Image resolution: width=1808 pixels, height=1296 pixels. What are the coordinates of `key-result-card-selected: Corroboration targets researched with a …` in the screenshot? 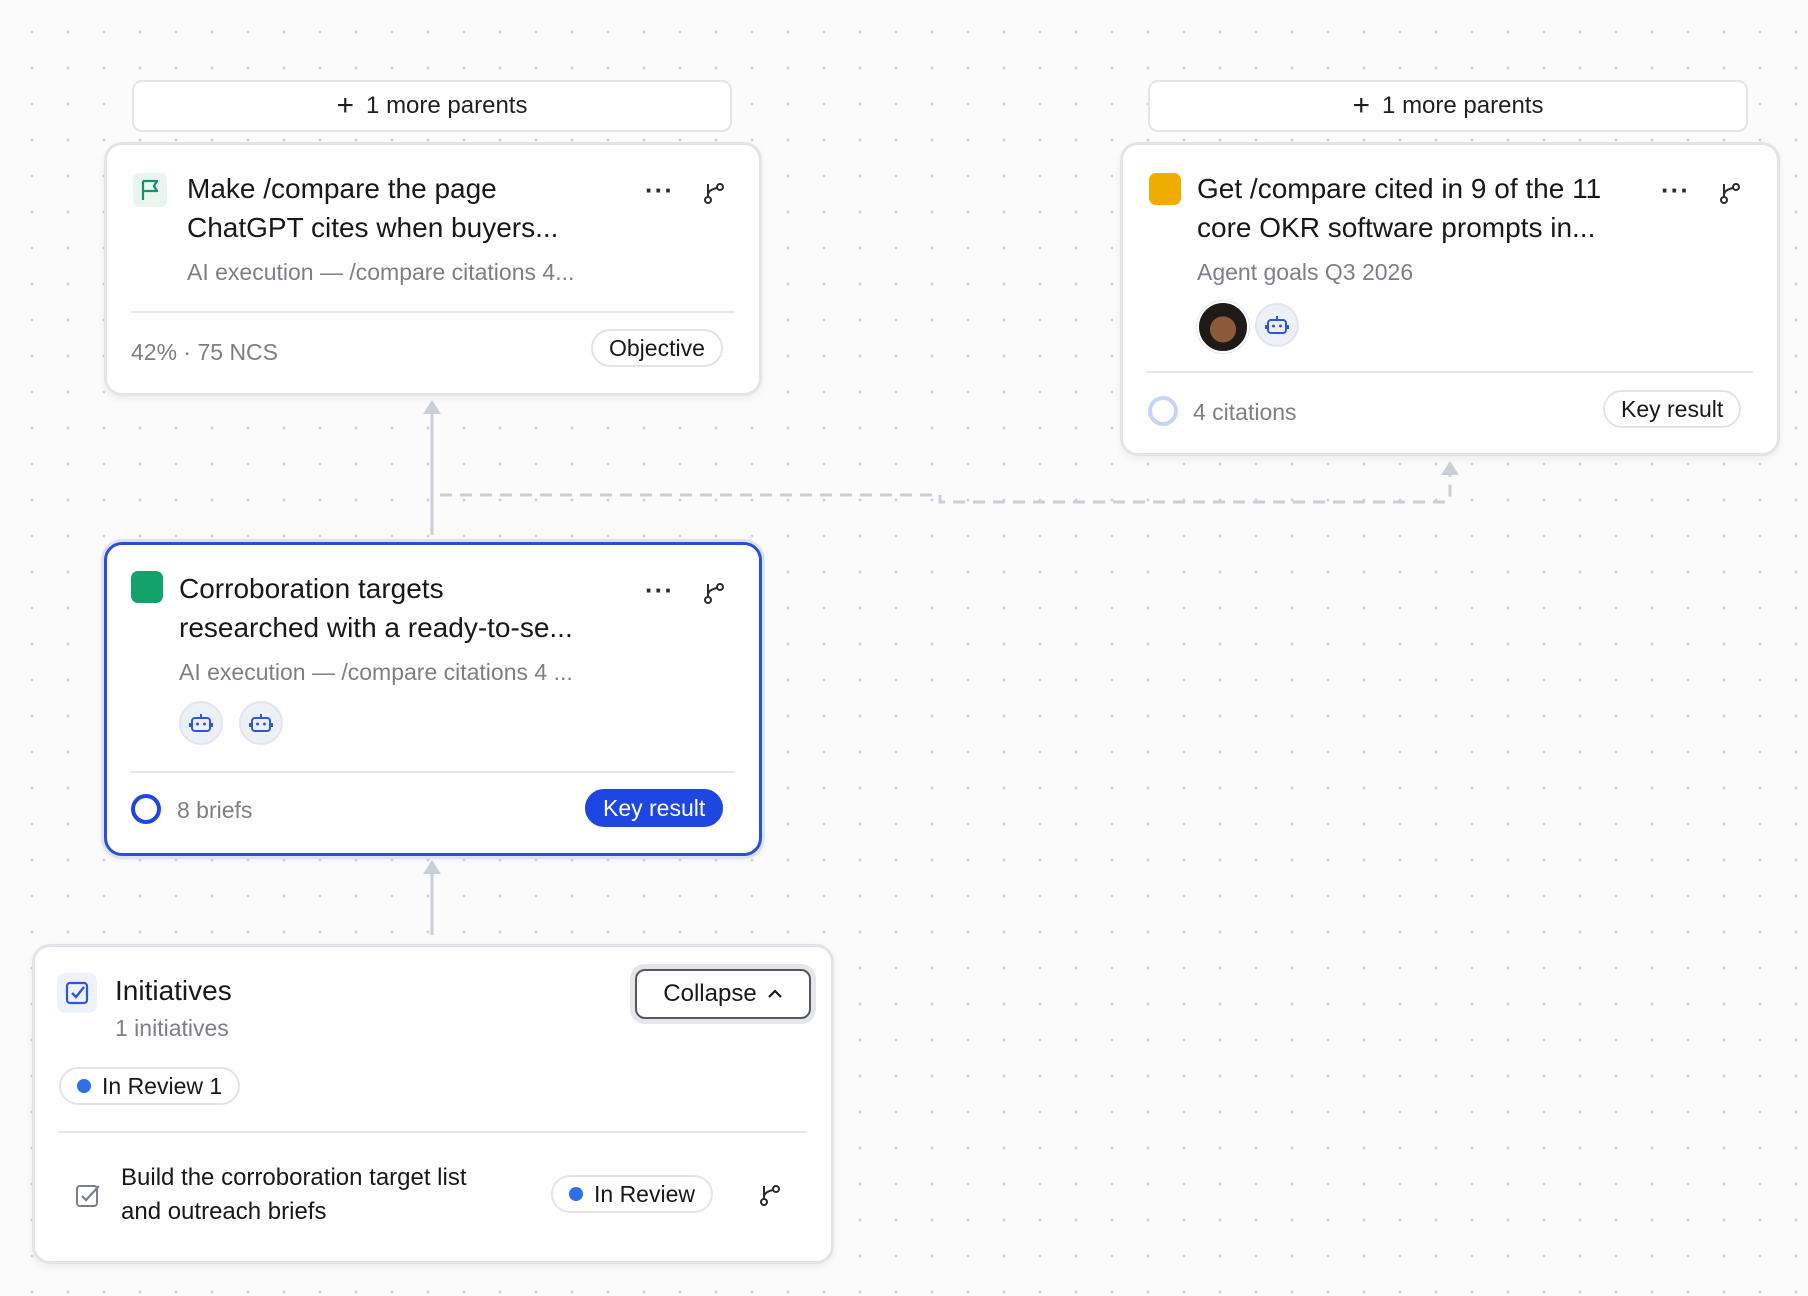 It's located at (433, 699).